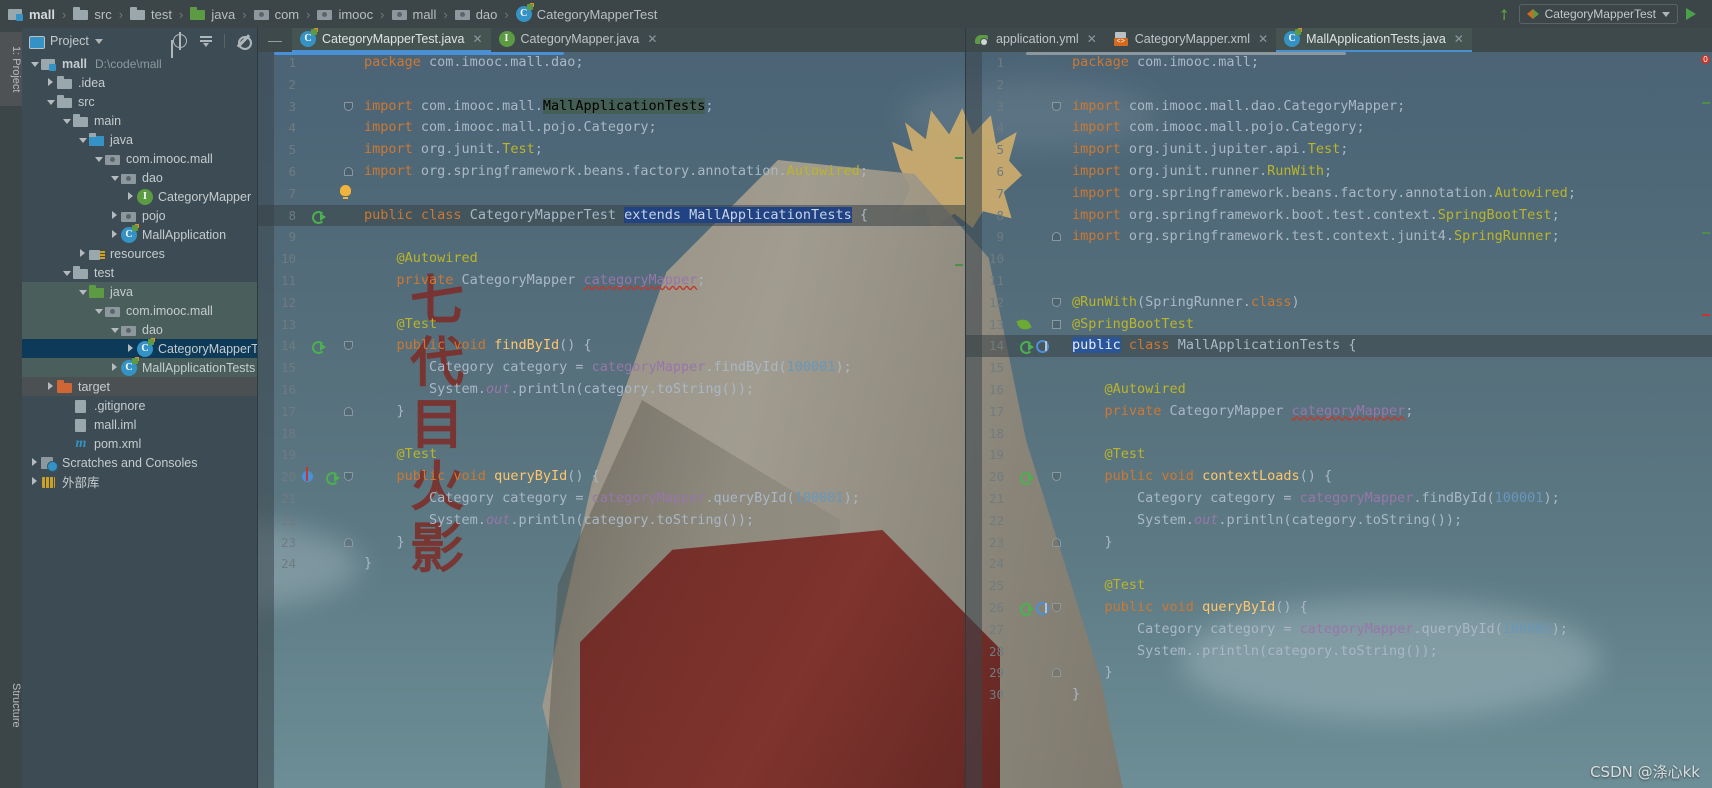 Image resolution: width=1712 pixels, height=788 pixels. I want to click on tree-item-test: test, so click(139, 272).